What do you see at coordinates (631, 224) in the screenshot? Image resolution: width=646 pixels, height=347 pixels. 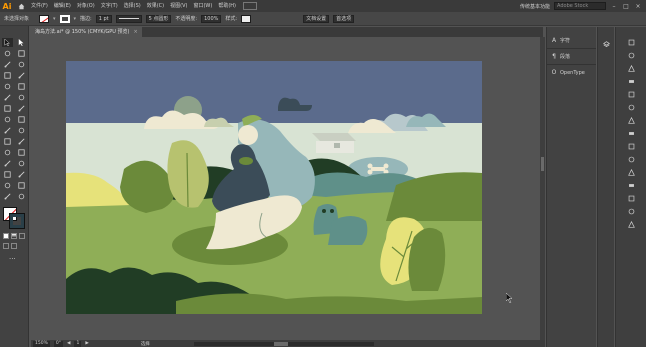 I see `pathfinder-icon` at bounding box center [631, 224].